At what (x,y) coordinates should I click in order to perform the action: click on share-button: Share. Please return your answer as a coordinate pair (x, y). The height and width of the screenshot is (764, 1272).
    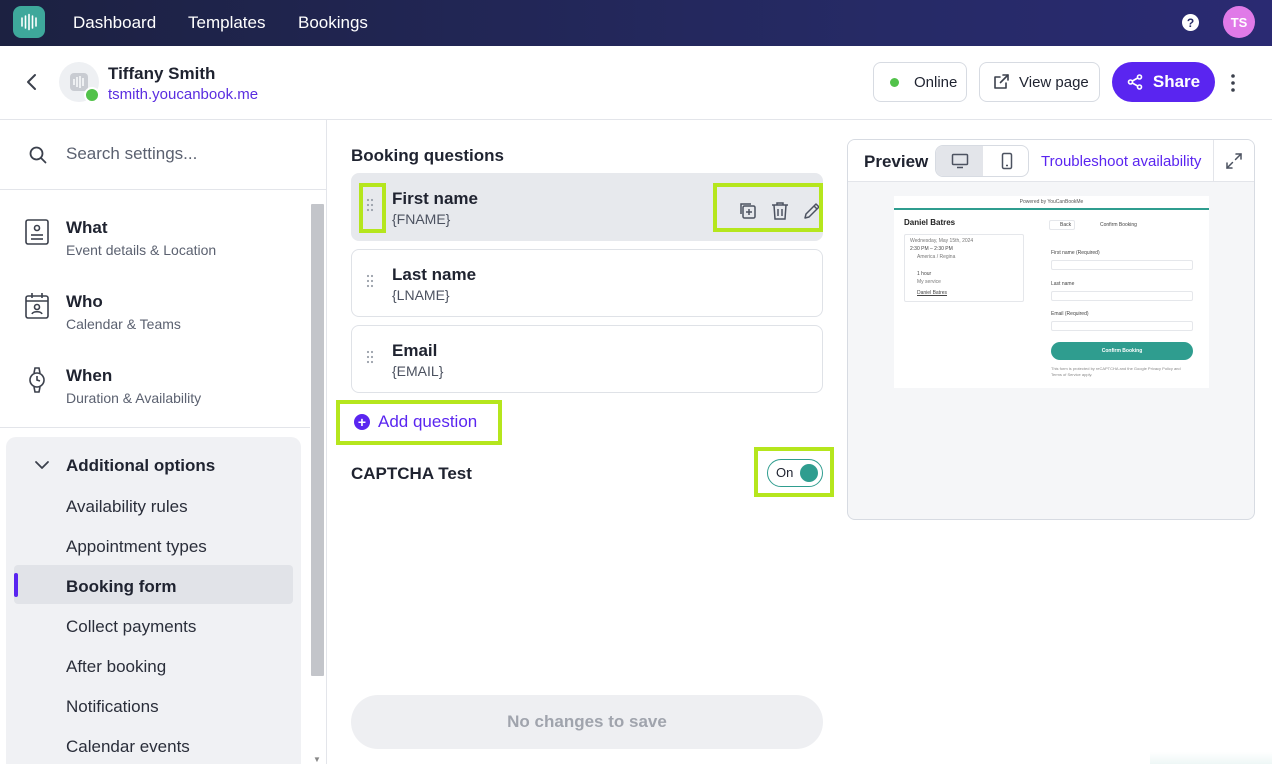
    Looking at the image, I should click on (1163, 82).